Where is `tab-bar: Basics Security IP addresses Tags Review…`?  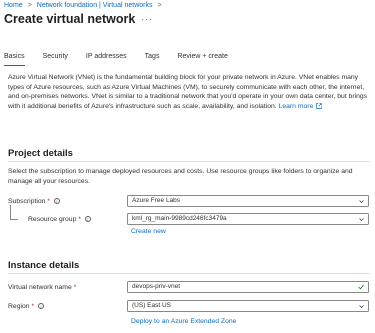
tab-bar: Basics Security IP addresses Tags Review… is located at coordinates (116, 59).